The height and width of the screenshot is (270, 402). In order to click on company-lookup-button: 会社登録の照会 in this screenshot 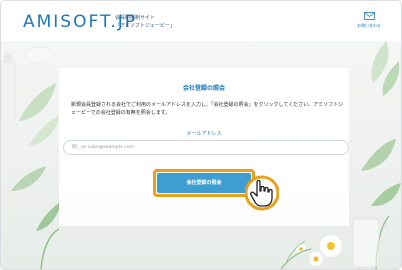, I will do `click(204, 183)`.